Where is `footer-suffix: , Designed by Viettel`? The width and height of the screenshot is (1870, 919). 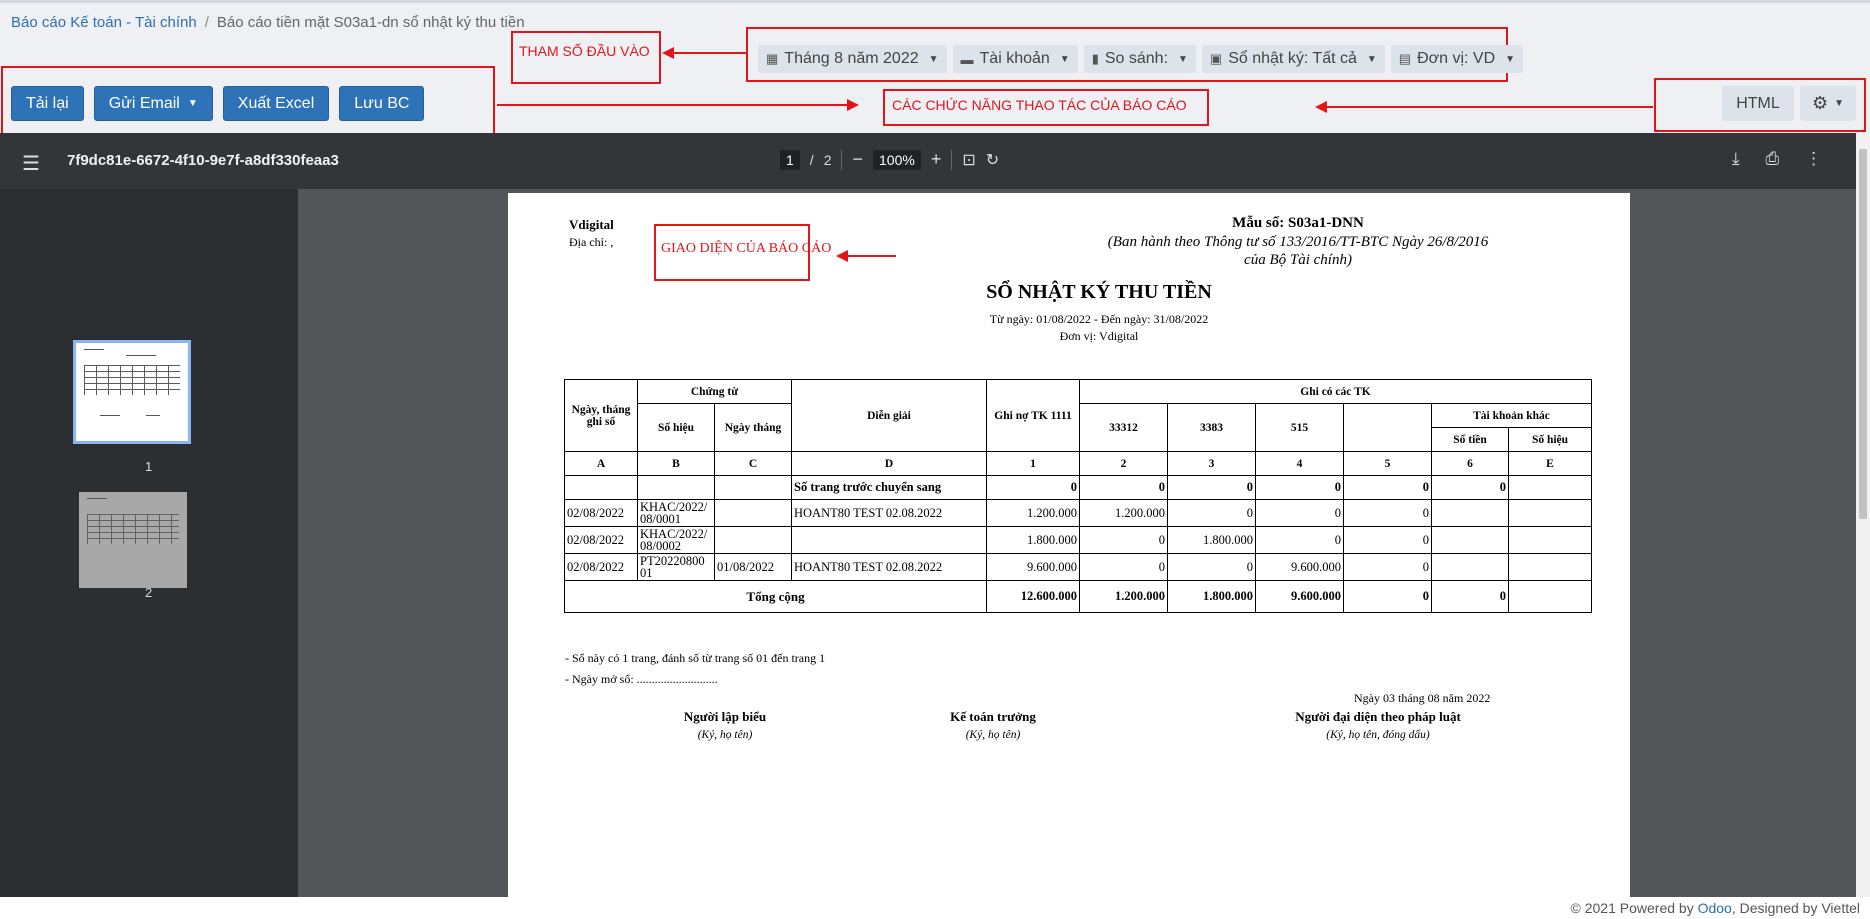
footer-suffix: , Designed by Viettel is located at coordinates (1795, 908).